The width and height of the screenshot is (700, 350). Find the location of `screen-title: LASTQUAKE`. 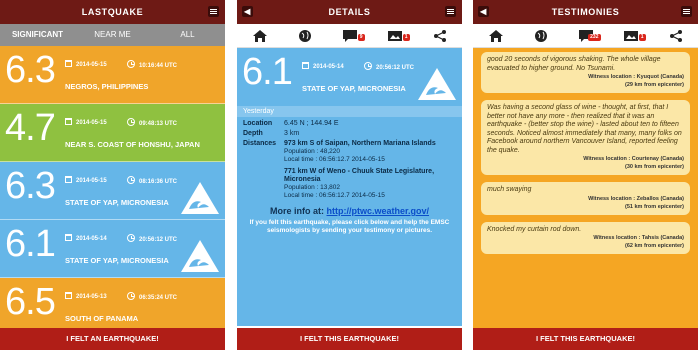

screen-title: LASTQUAKE is located at coordinates (112, 12).